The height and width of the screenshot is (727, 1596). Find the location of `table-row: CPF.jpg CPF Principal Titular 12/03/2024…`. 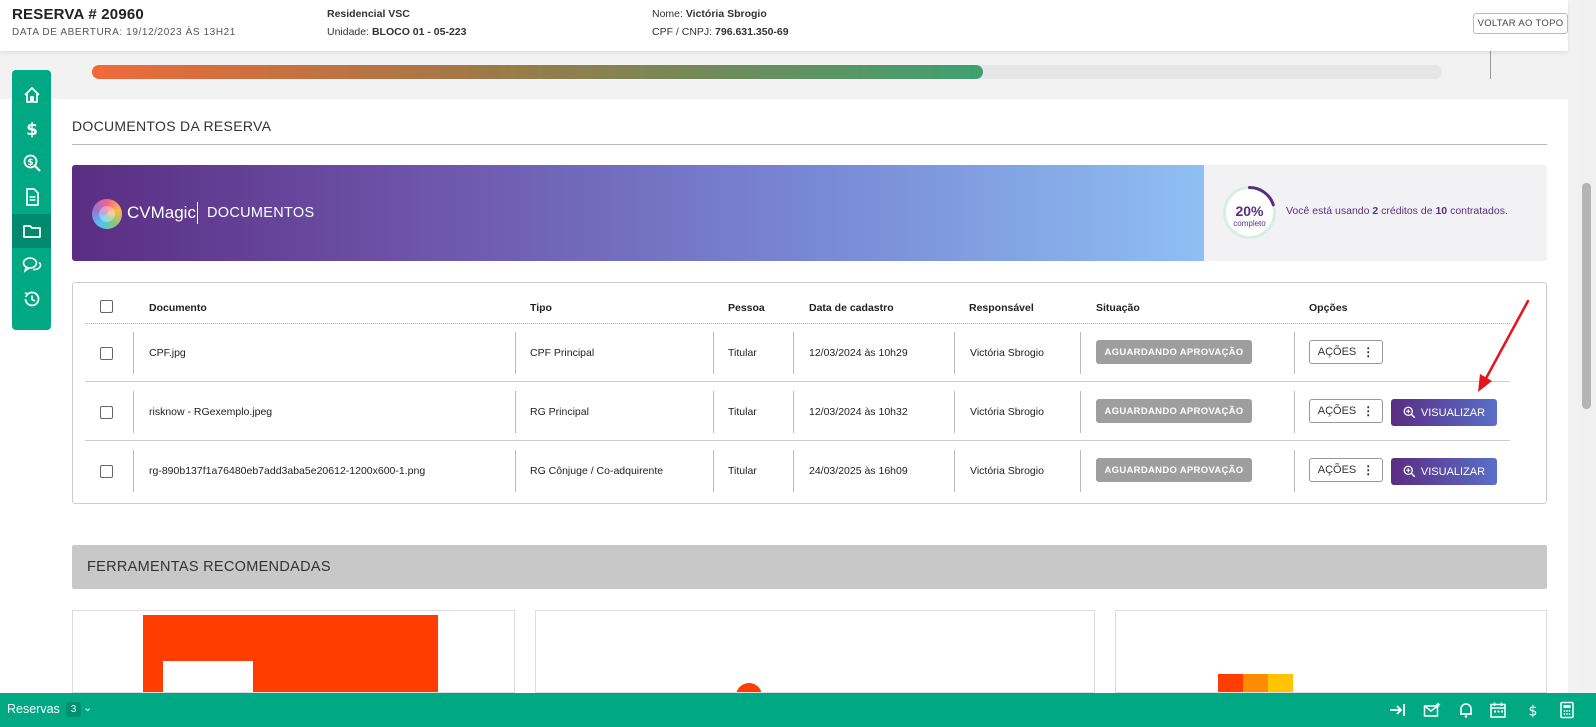

table-row: CPF.jpg CPF Principal Titular 12/03/2024… is located at coordinates (797, 353).